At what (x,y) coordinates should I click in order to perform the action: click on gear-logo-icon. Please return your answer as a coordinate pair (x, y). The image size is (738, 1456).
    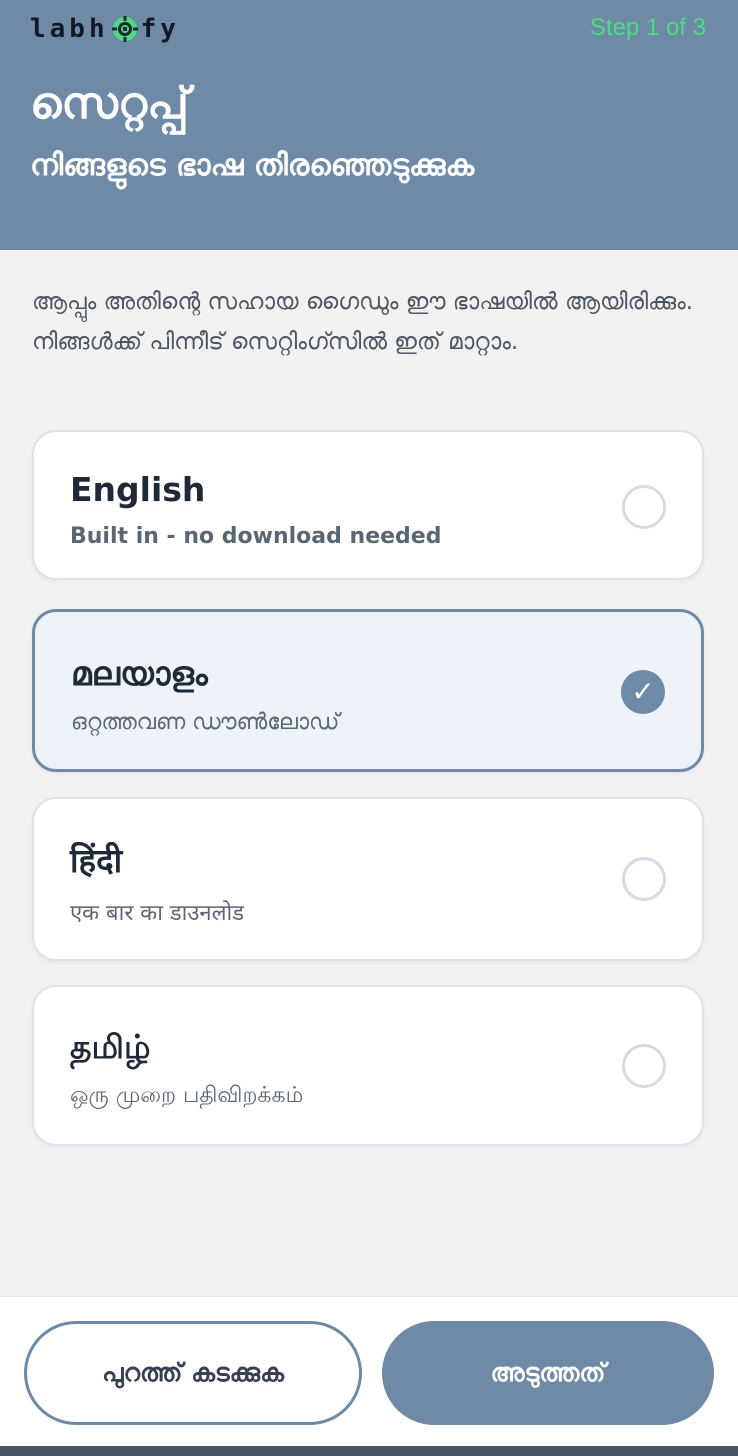
    Looking at the image, I should click on (124, 29).